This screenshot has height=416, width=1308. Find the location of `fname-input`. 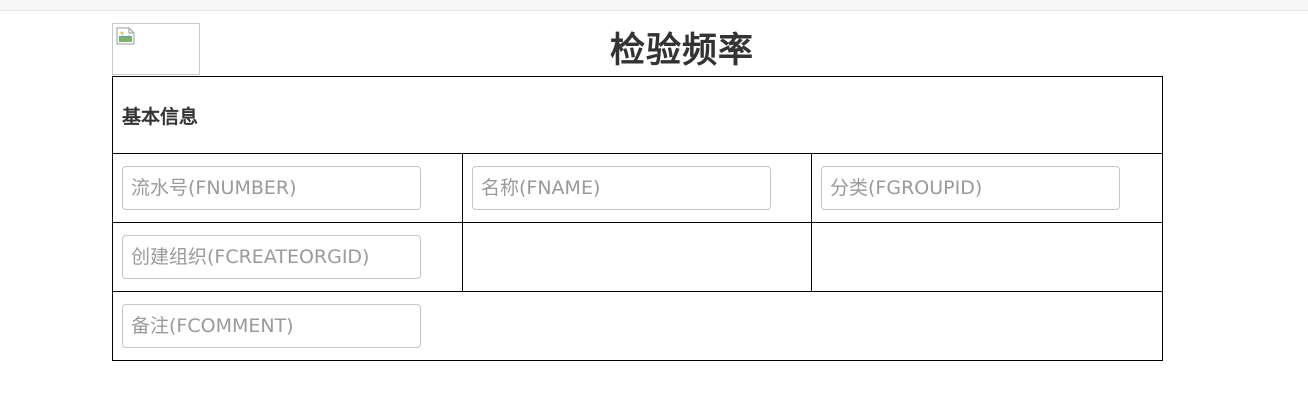

fname-input is located at coordinates (621, 188).